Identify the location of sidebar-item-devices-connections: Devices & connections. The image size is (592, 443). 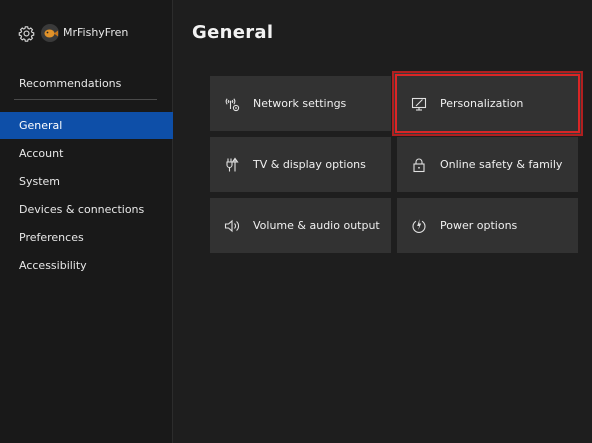
(86, 209).